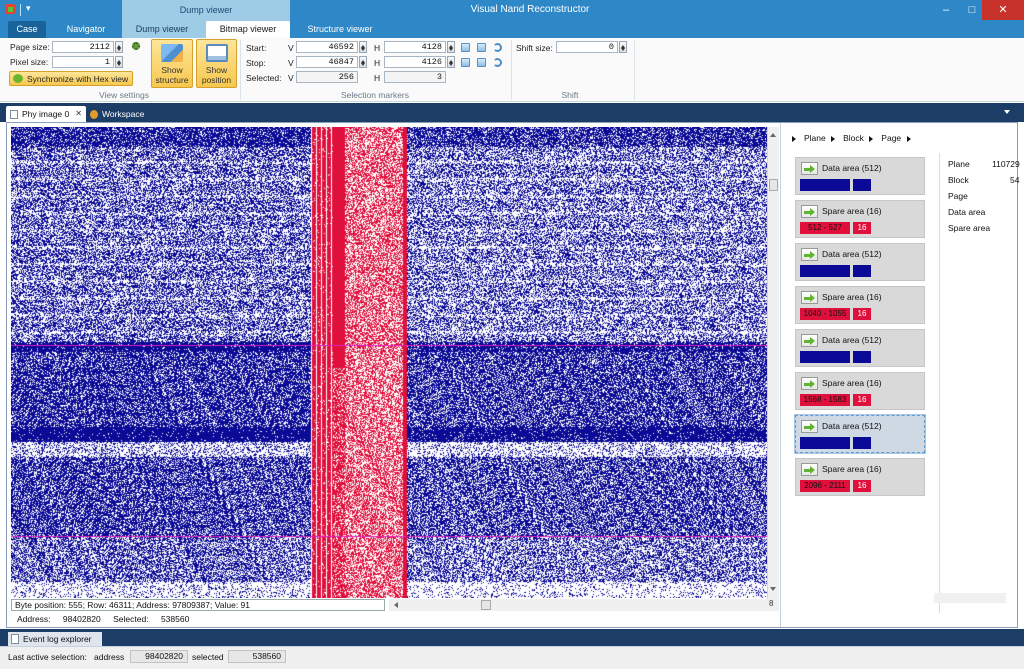 The image size is (1024, 669). I want to click on pixel-size-label: Pixel size:, so click(29, 62).